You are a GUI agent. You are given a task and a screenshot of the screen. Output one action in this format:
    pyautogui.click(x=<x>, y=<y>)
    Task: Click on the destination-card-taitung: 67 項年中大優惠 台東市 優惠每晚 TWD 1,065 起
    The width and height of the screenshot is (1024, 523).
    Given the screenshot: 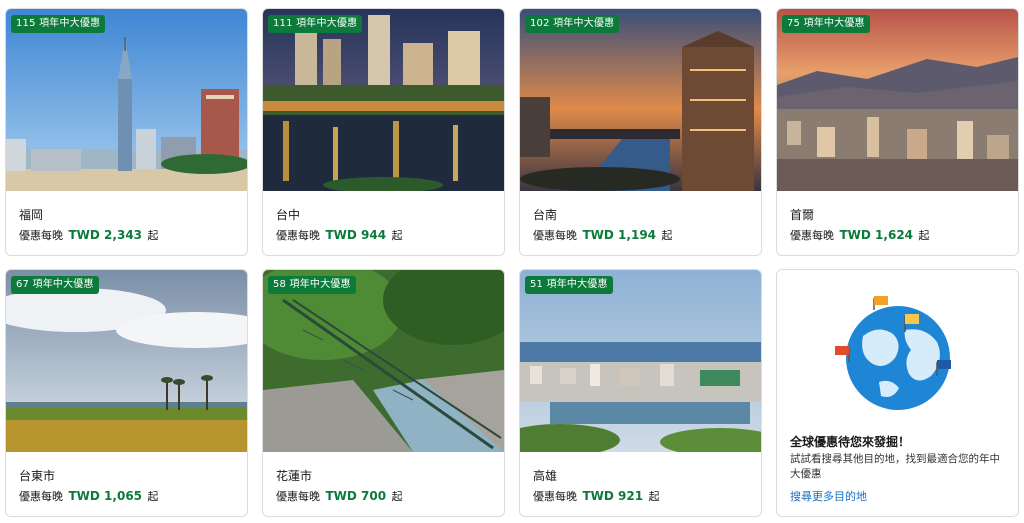 What is the action you would take?
    pyautogui.click(x=126, y=393)
    